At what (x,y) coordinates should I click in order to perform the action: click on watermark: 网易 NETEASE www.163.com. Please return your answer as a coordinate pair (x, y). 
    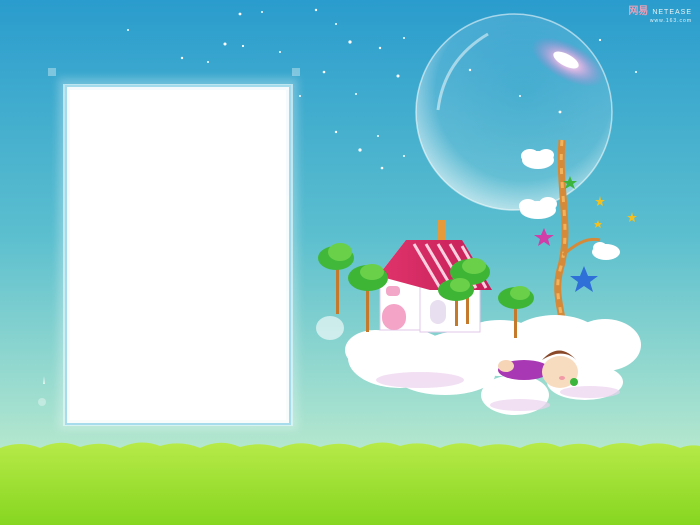
    Looking at the image, I should click on (660, 15).